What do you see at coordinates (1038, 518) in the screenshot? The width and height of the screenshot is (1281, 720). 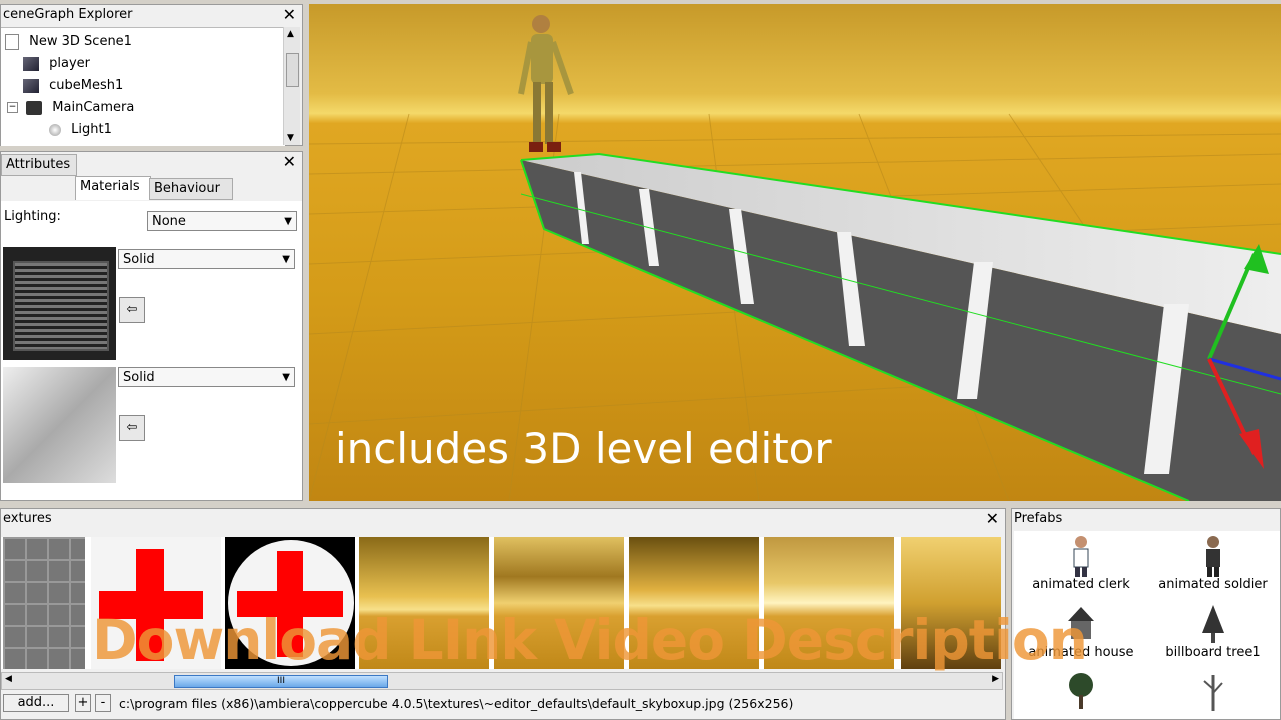 I see `prefabs-title: Prefabs` at bounding box center [1038, 518].